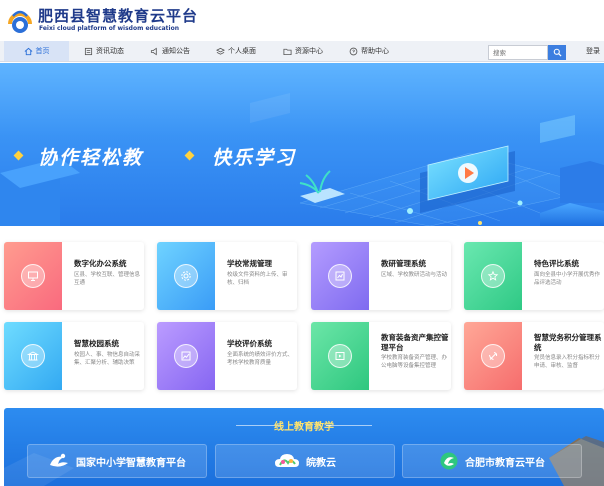  Describe the element at coordinates (109, 28) in the screenshot. I see `site-subtitle: Feixi cloud platform of wisdom education` at that location.